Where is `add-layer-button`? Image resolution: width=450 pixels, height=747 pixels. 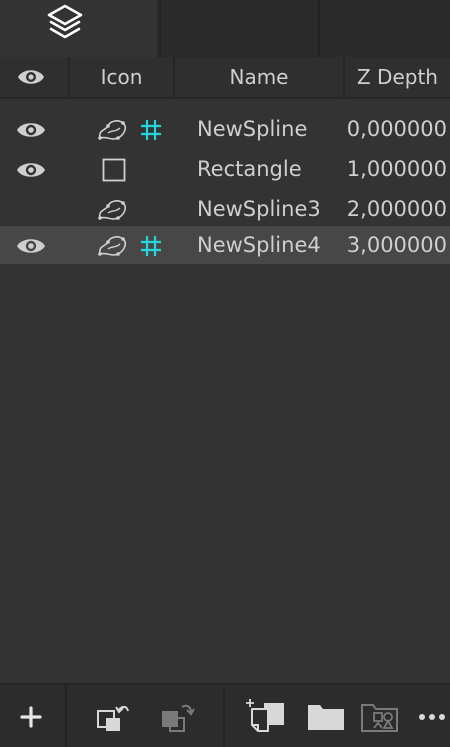 add-layer-button is located at coordinates (32, 716).